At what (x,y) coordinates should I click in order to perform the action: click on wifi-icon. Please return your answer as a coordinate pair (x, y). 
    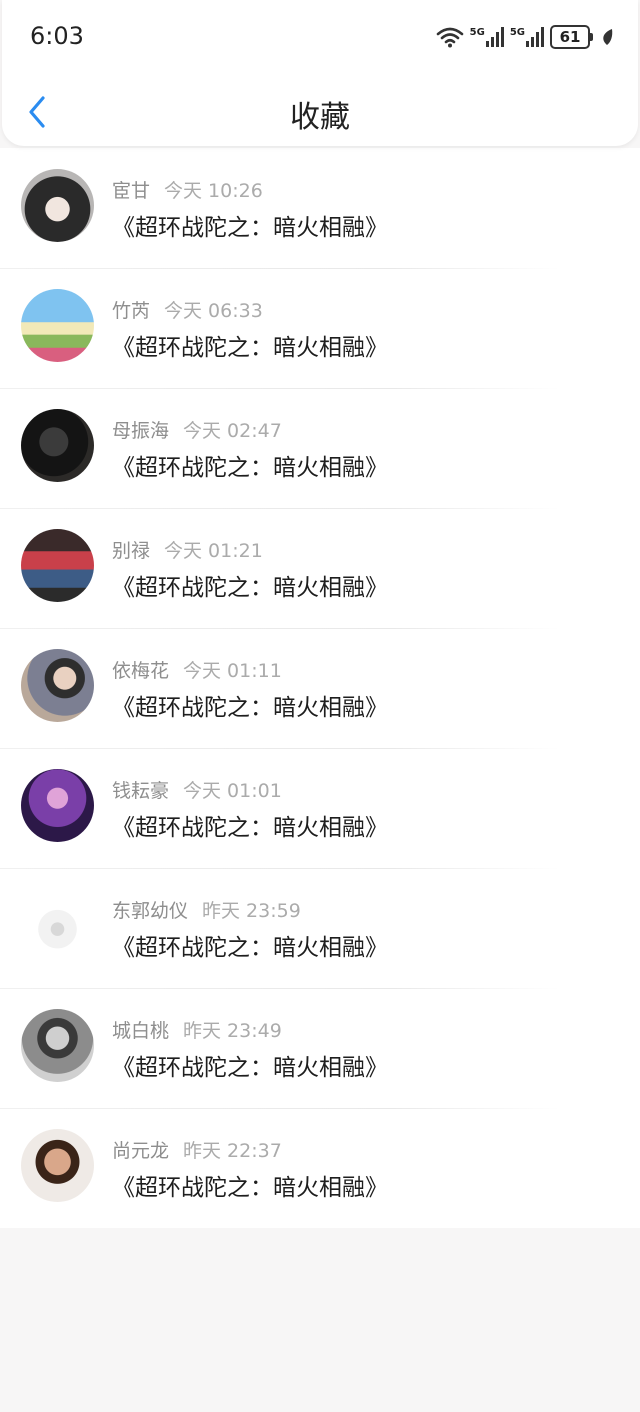
    Looking at the image, I should click on (449, 37).